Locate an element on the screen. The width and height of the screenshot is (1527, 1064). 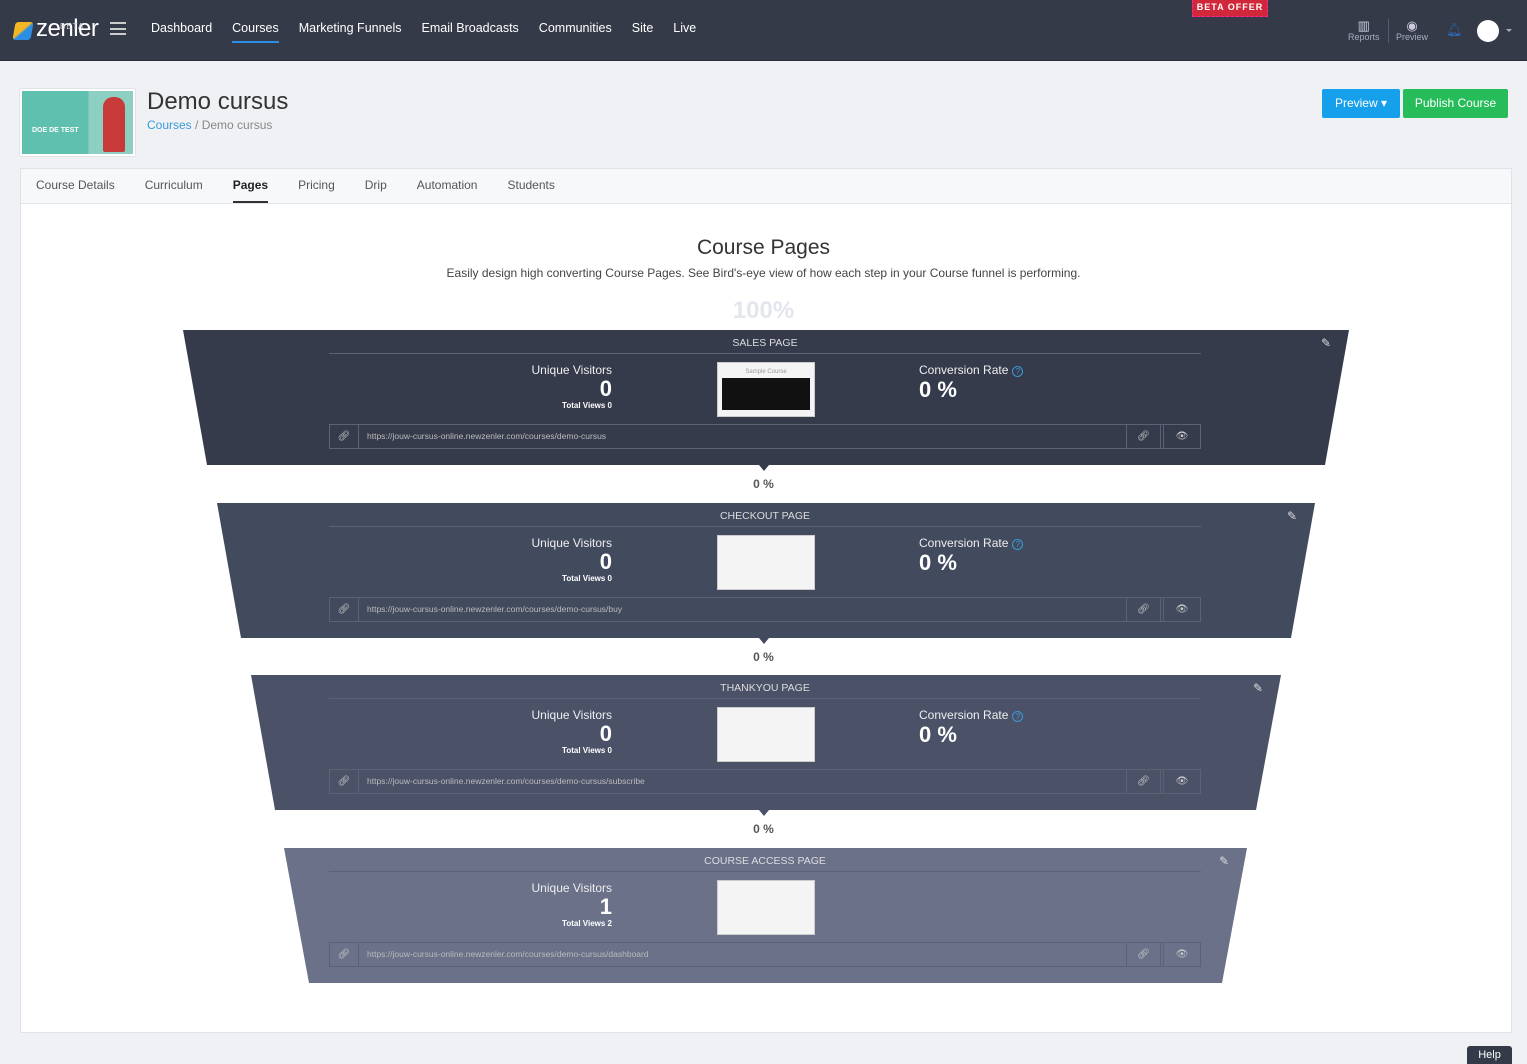
preview-site-button: ◉ Preview is located at coordinates (1412, 30).